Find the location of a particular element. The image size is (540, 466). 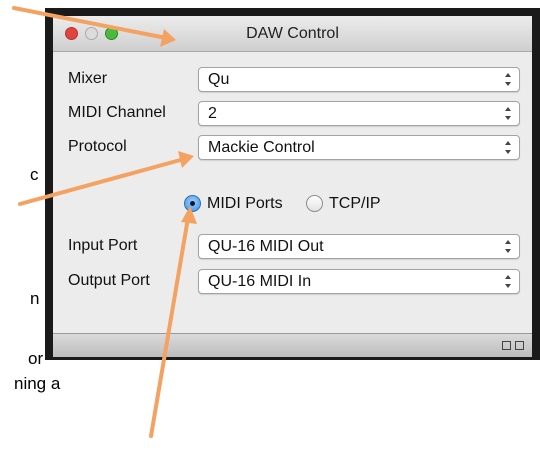

protocol-value: Mackie Control is located at coordinates (261, 147).